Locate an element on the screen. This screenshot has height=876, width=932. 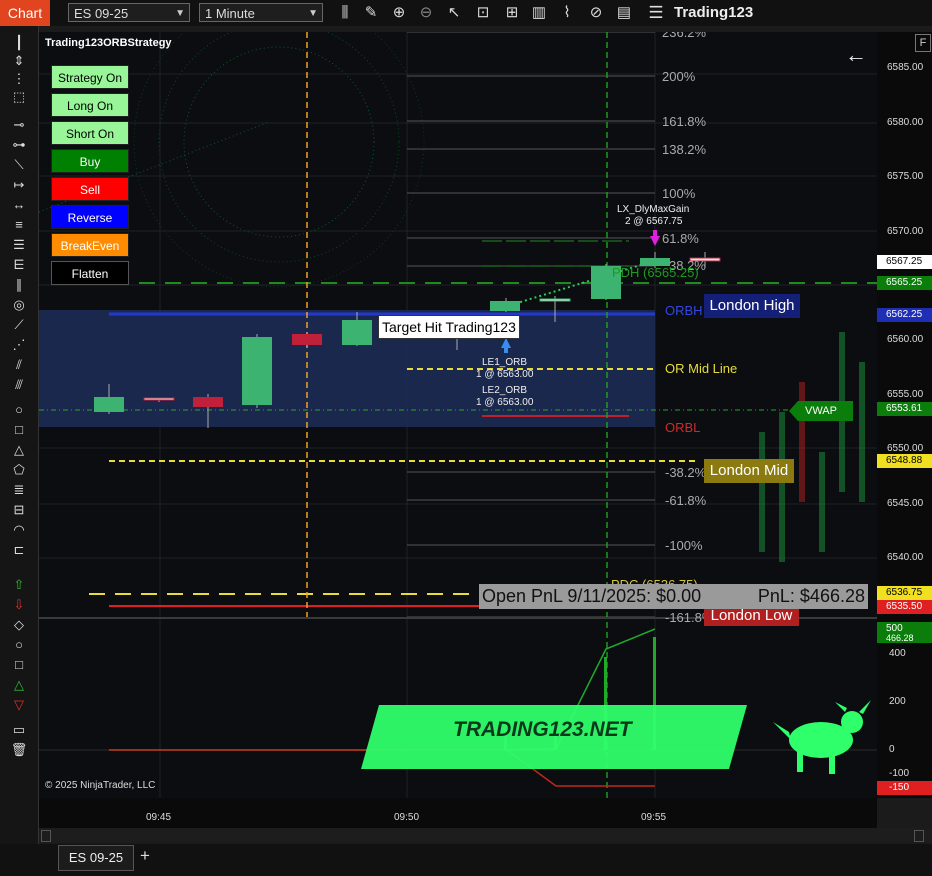
risk-reward-icon: ⊏ is located at coordinates (19, 550).